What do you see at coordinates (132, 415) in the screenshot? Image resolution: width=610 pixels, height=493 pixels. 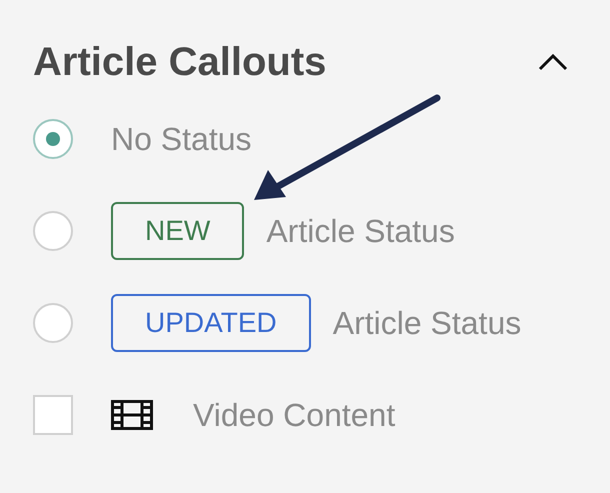 I see `film-icon` at bounding box center [132, 415].